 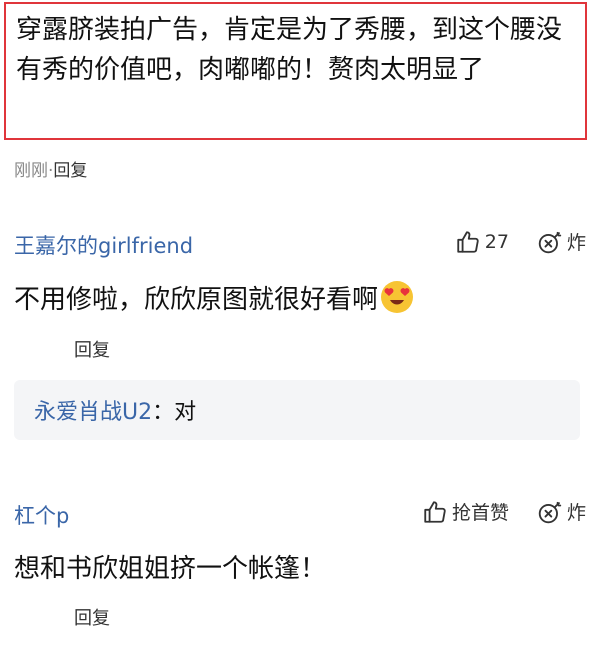 I want to click on like-button: 27, so click(x=482, y=242).